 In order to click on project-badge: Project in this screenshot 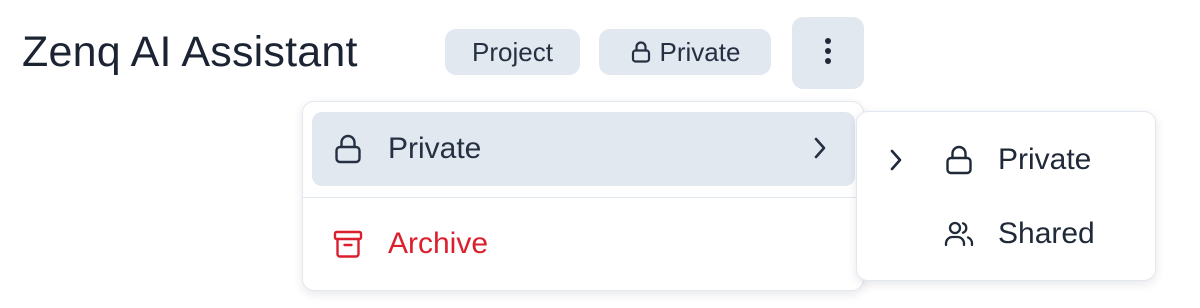, I will do `click(512, 52)`.